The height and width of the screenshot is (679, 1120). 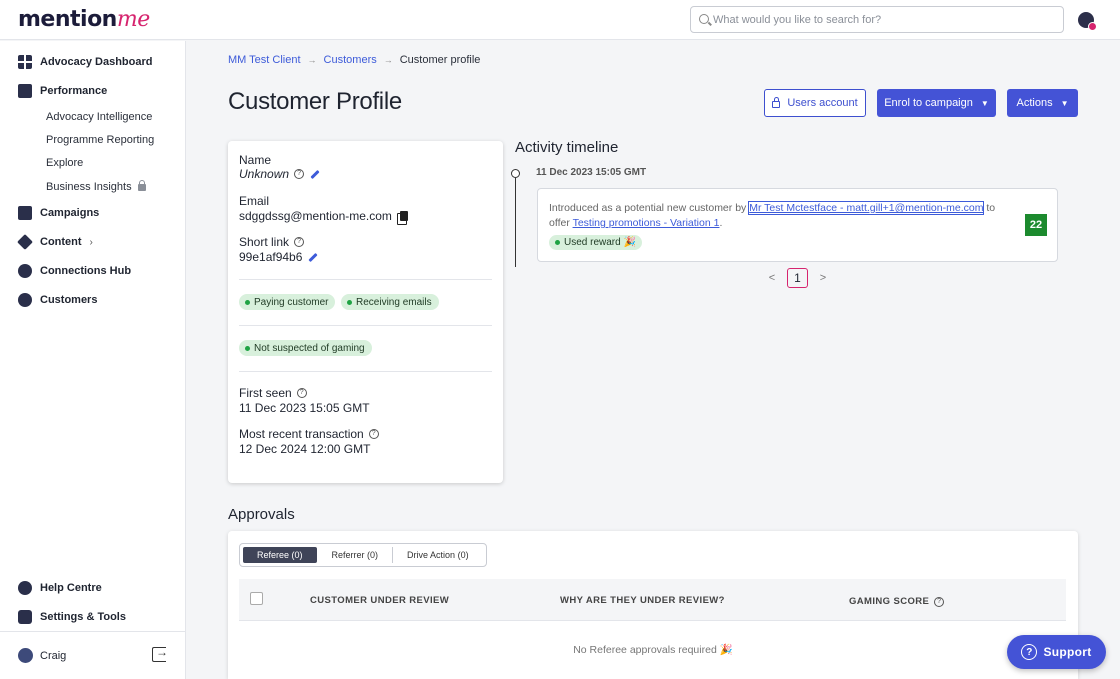 I want to click on recent-transaction-value: 12 Dec 2024 12:00 GMT, so click(x=305, y=449).